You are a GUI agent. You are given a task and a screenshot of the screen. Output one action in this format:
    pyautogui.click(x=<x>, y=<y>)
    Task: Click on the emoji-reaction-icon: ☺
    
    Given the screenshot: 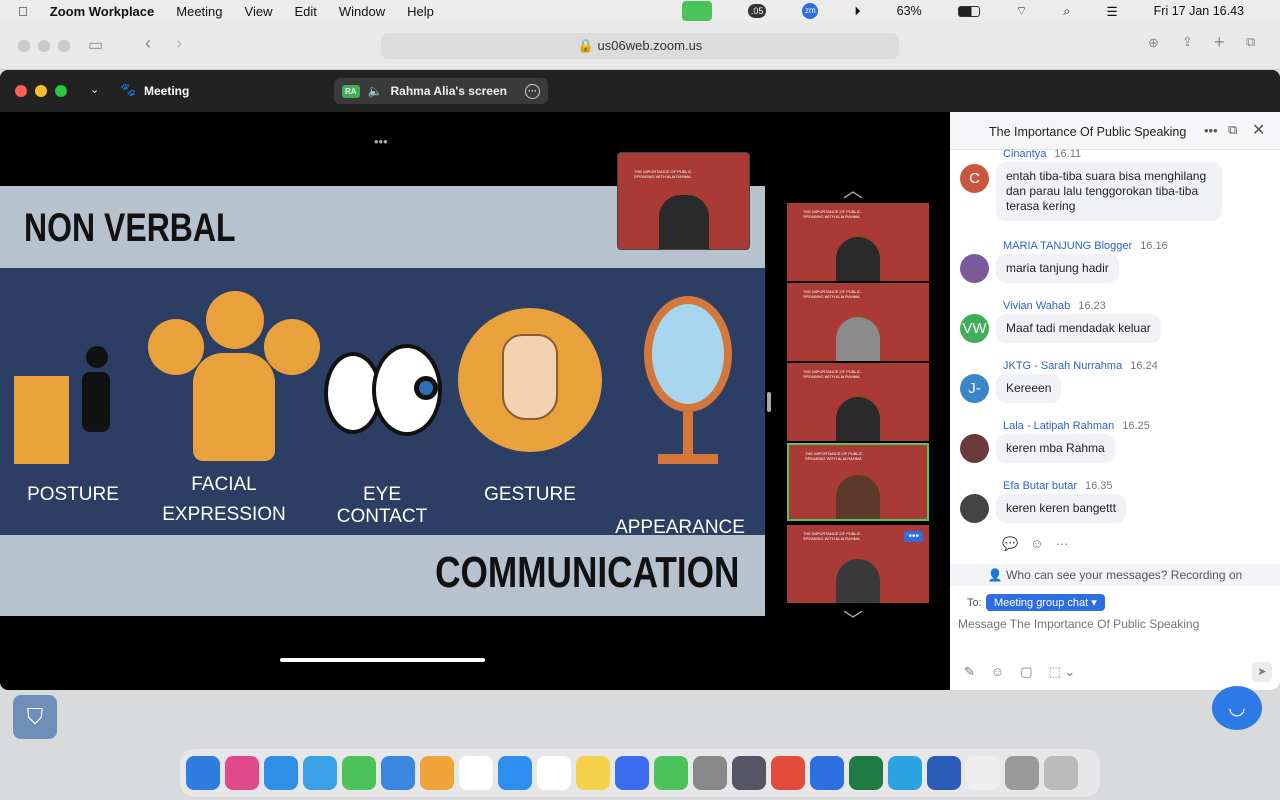 What is the action you would take?
    pyautogui.click(x=1036, y=544)
    